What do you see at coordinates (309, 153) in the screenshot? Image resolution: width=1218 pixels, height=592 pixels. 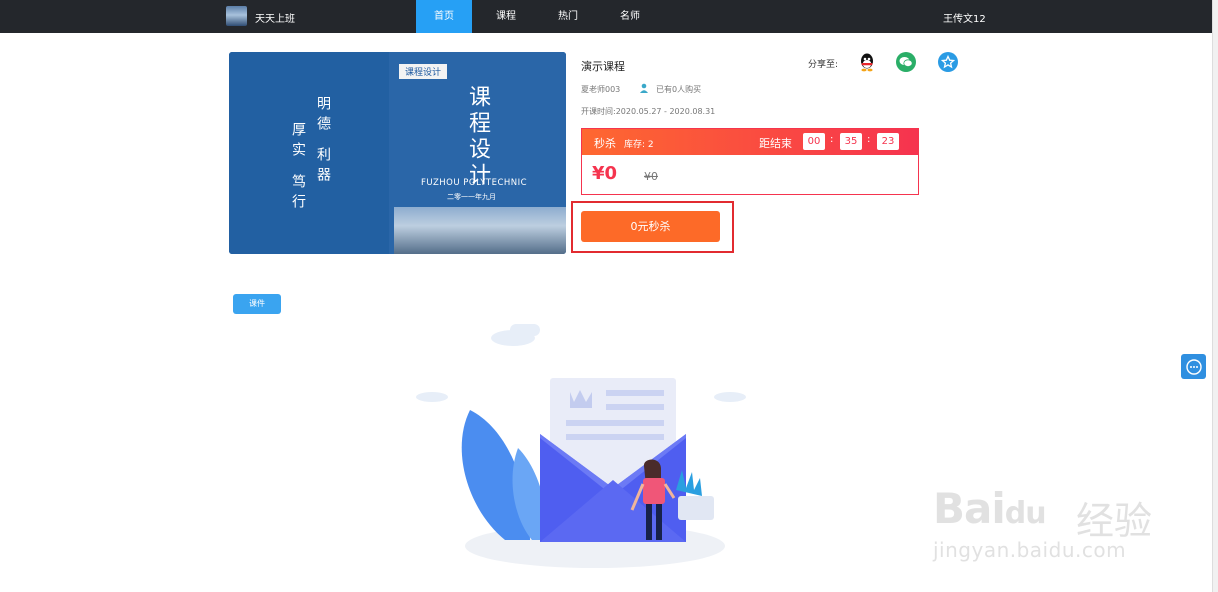 I see `cover-left-panel` at bounding box center [309, 153].